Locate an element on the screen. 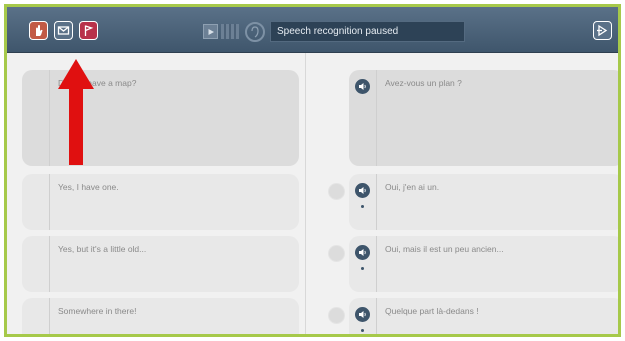  flag-button is located at coordinates (88, 30).